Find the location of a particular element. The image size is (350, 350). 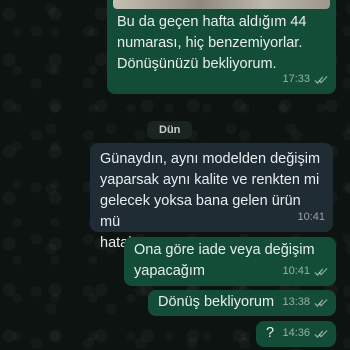

message-meta: 17:33 is located at coordinates (305, 79).